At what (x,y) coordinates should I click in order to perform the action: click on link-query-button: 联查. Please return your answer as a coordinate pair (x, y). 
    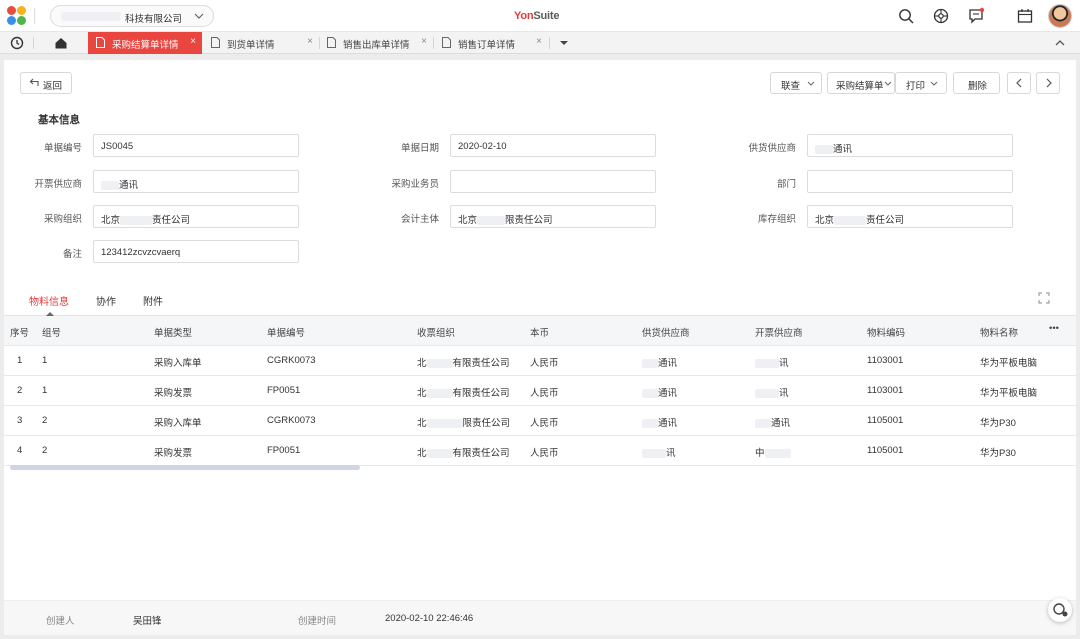
    Looking at the image, I should click on (796, 83).